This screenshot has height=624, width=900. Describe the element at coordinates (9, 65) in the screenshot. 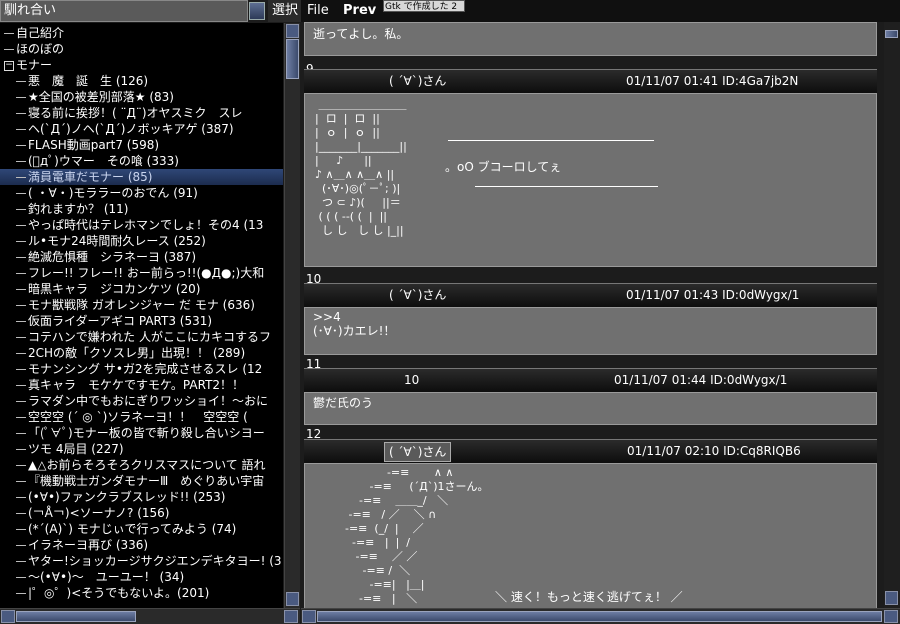

I see `collapse-icon: −` at that location.